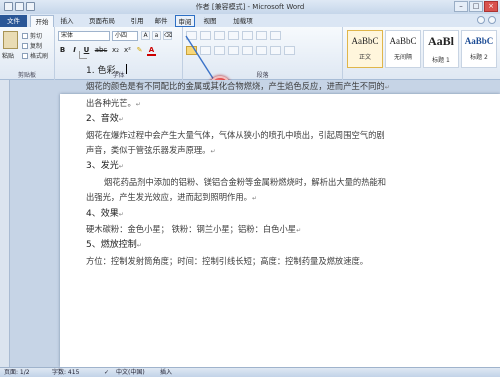  Describe the element at coordinates (266, 71) in the screenshot. I see `doc-line: 1. 色彩。` at that location.